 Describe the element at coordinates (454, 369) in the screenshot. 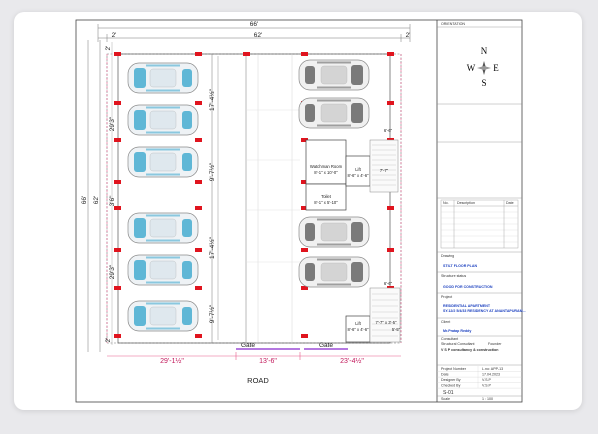

I see `field-label: Project Number` at that location.